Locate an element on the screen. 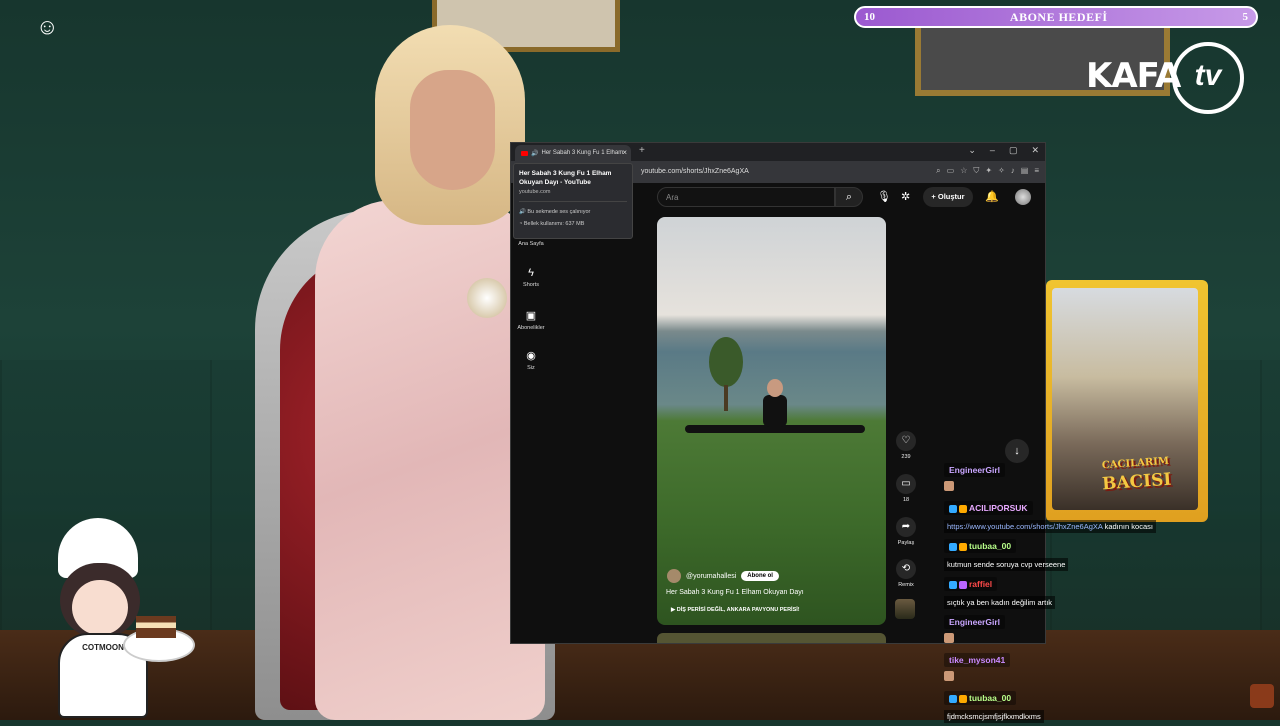 This screenshot has width=1280, height=726. comments-button: ▭ 18 is located at coordinates (906, 488).